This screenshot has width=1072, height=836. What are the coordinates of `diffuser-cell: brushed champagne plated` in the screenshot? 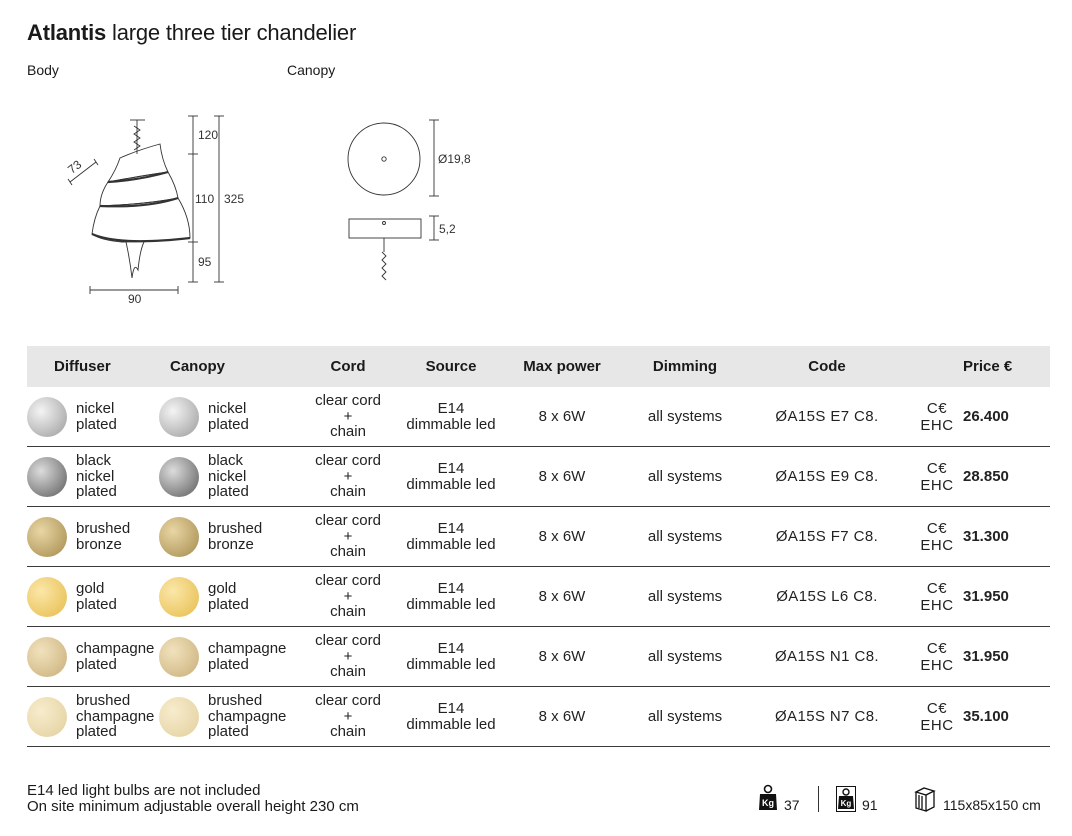 It's located at (93, 716).